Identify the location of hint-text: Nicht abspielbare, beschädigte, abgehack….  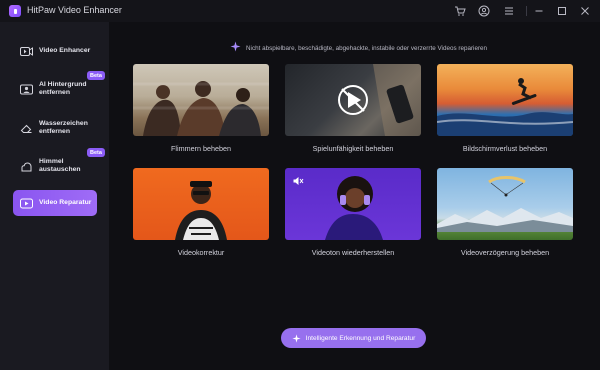
(367, 48).